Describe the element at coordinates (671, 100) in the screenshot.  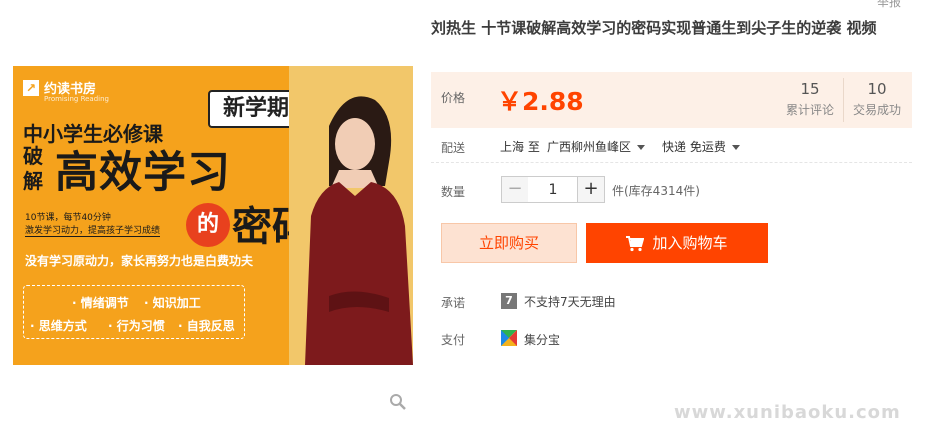
I see `price-panel: 价格 ￥2.88 15 累计评论 10 交易成功` at that location.